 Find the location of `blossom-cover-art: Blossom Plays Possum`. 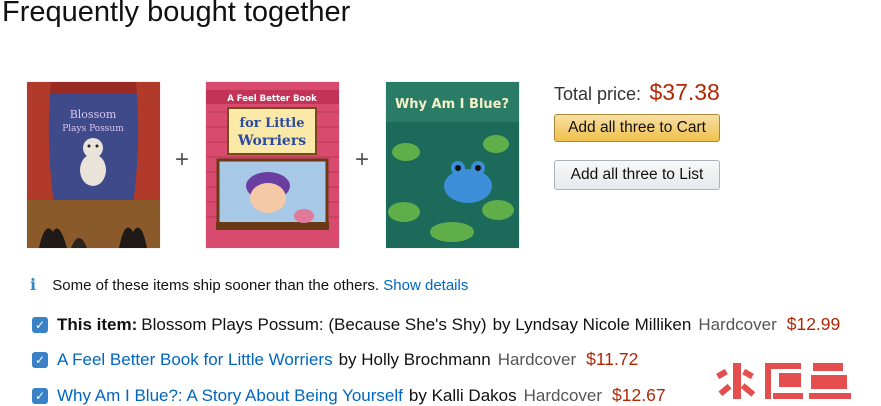

blossom-cover-art: Blossom Plays Possum is located at coordinates (93, 165).